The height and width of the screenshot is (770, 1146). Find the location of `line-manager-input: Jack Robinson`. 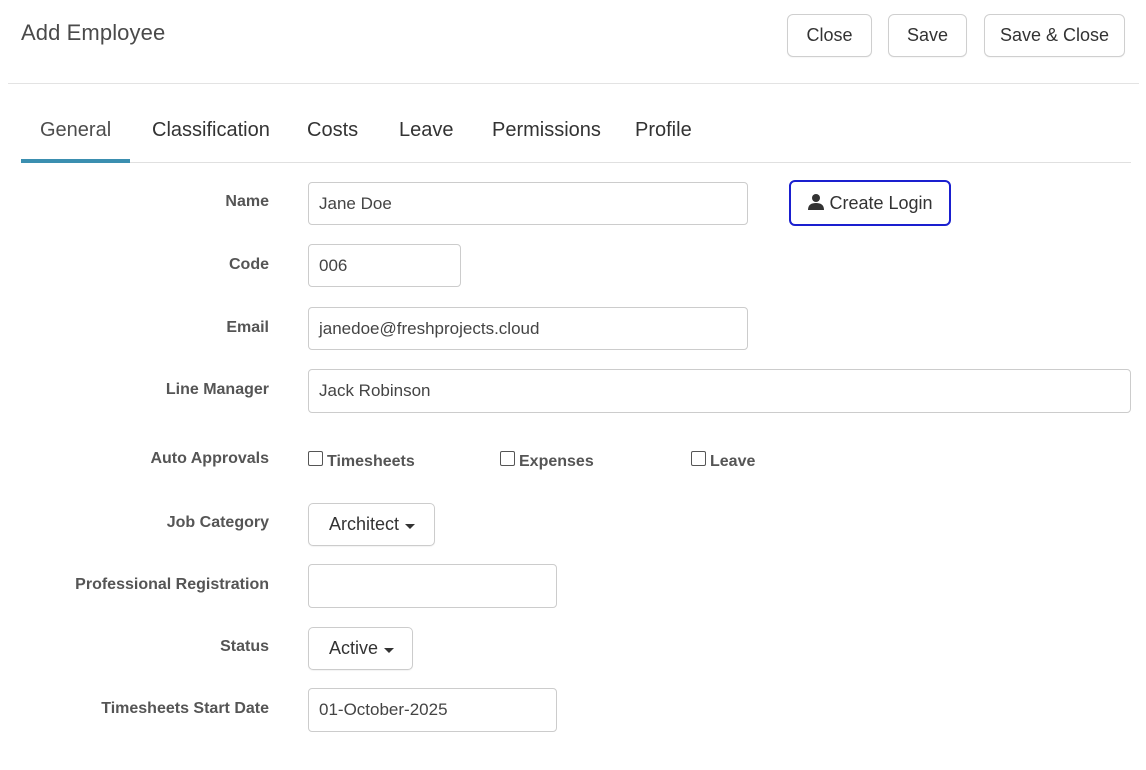

line-manager-input: Jack Robinson is located at coordinates (719, 391).